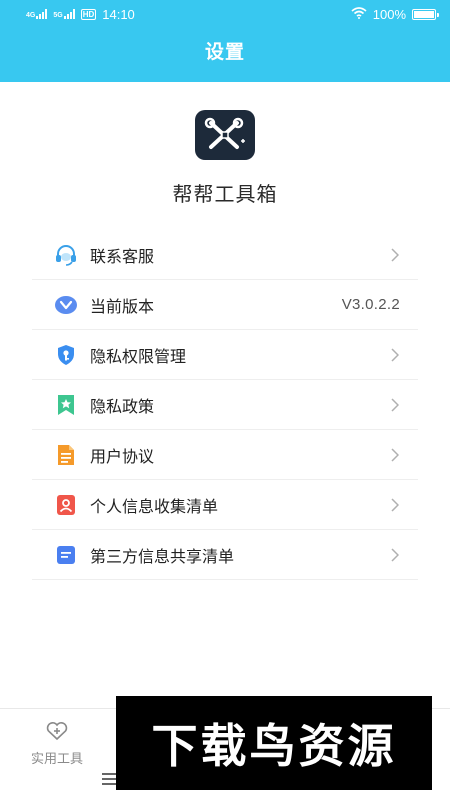 This screenshot has width=450, height=800. What do you see at coordinates (359, 14) in the screenshot?
I see `wifi-icon` at bounding box center [359, 14].